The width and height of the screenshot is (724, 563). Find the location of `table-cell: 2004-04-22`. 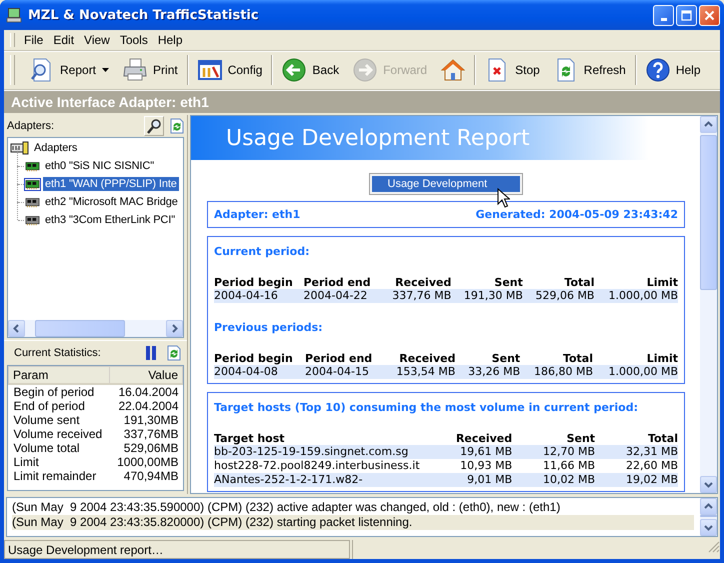

table-cell: 2004-04-22 is located at coordinates (341, 296).